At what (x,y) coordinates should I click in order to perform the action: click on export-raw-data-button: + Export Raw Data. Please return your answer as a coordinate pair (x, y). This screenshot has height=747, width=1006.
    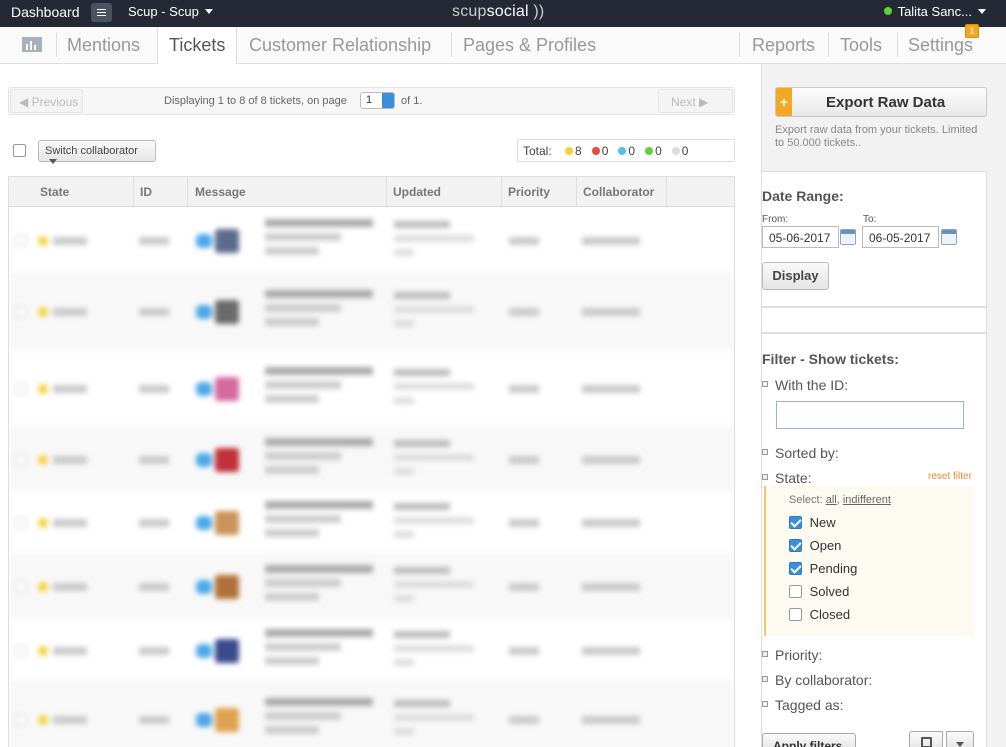
    Looking at the image, I should click on (881, 102).